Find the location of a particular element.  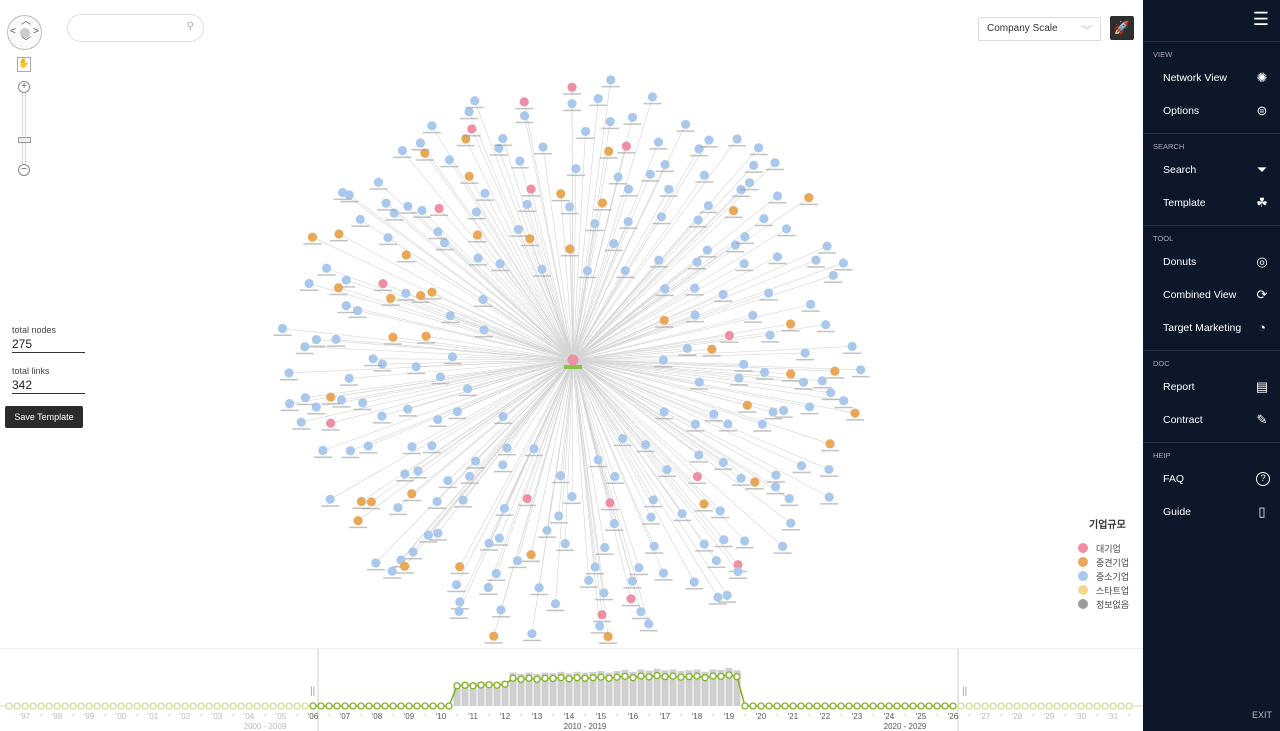

exit-button: EXIT is located at coordinates (1262, 715).